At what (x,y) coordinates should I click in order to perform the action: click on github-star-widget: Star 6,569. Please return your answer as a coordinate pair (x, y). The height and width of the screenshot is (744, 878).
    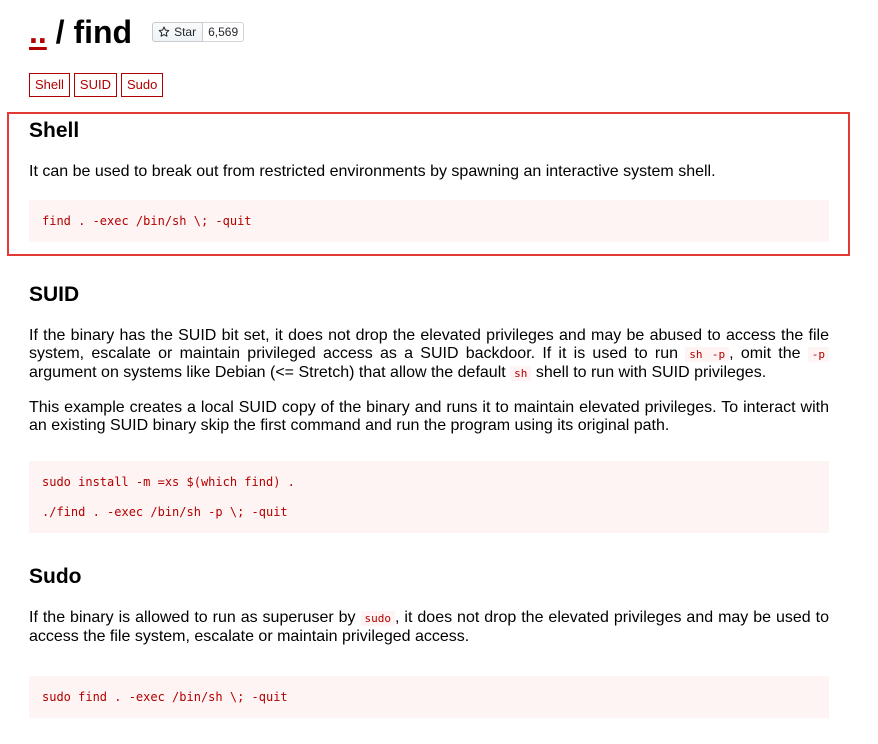
    Looking at the image, I should click on (198, 32).